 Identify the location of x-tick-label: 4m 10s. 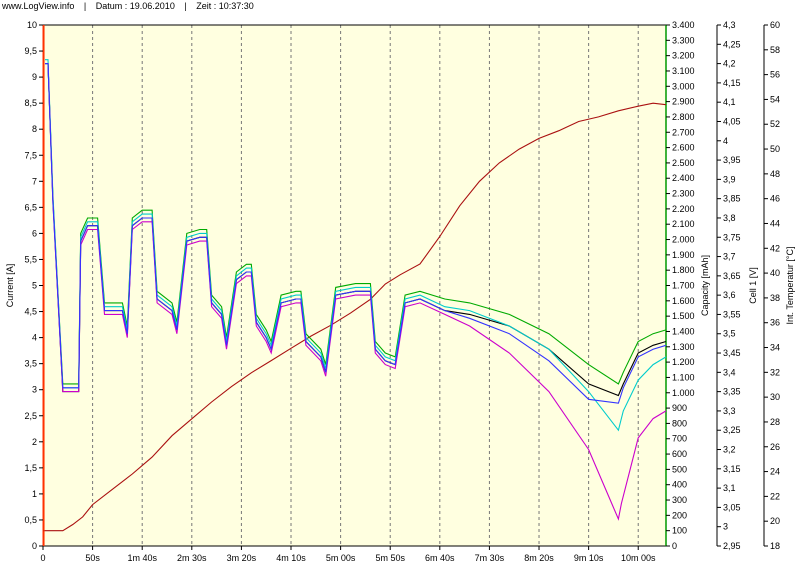
(291, 558).